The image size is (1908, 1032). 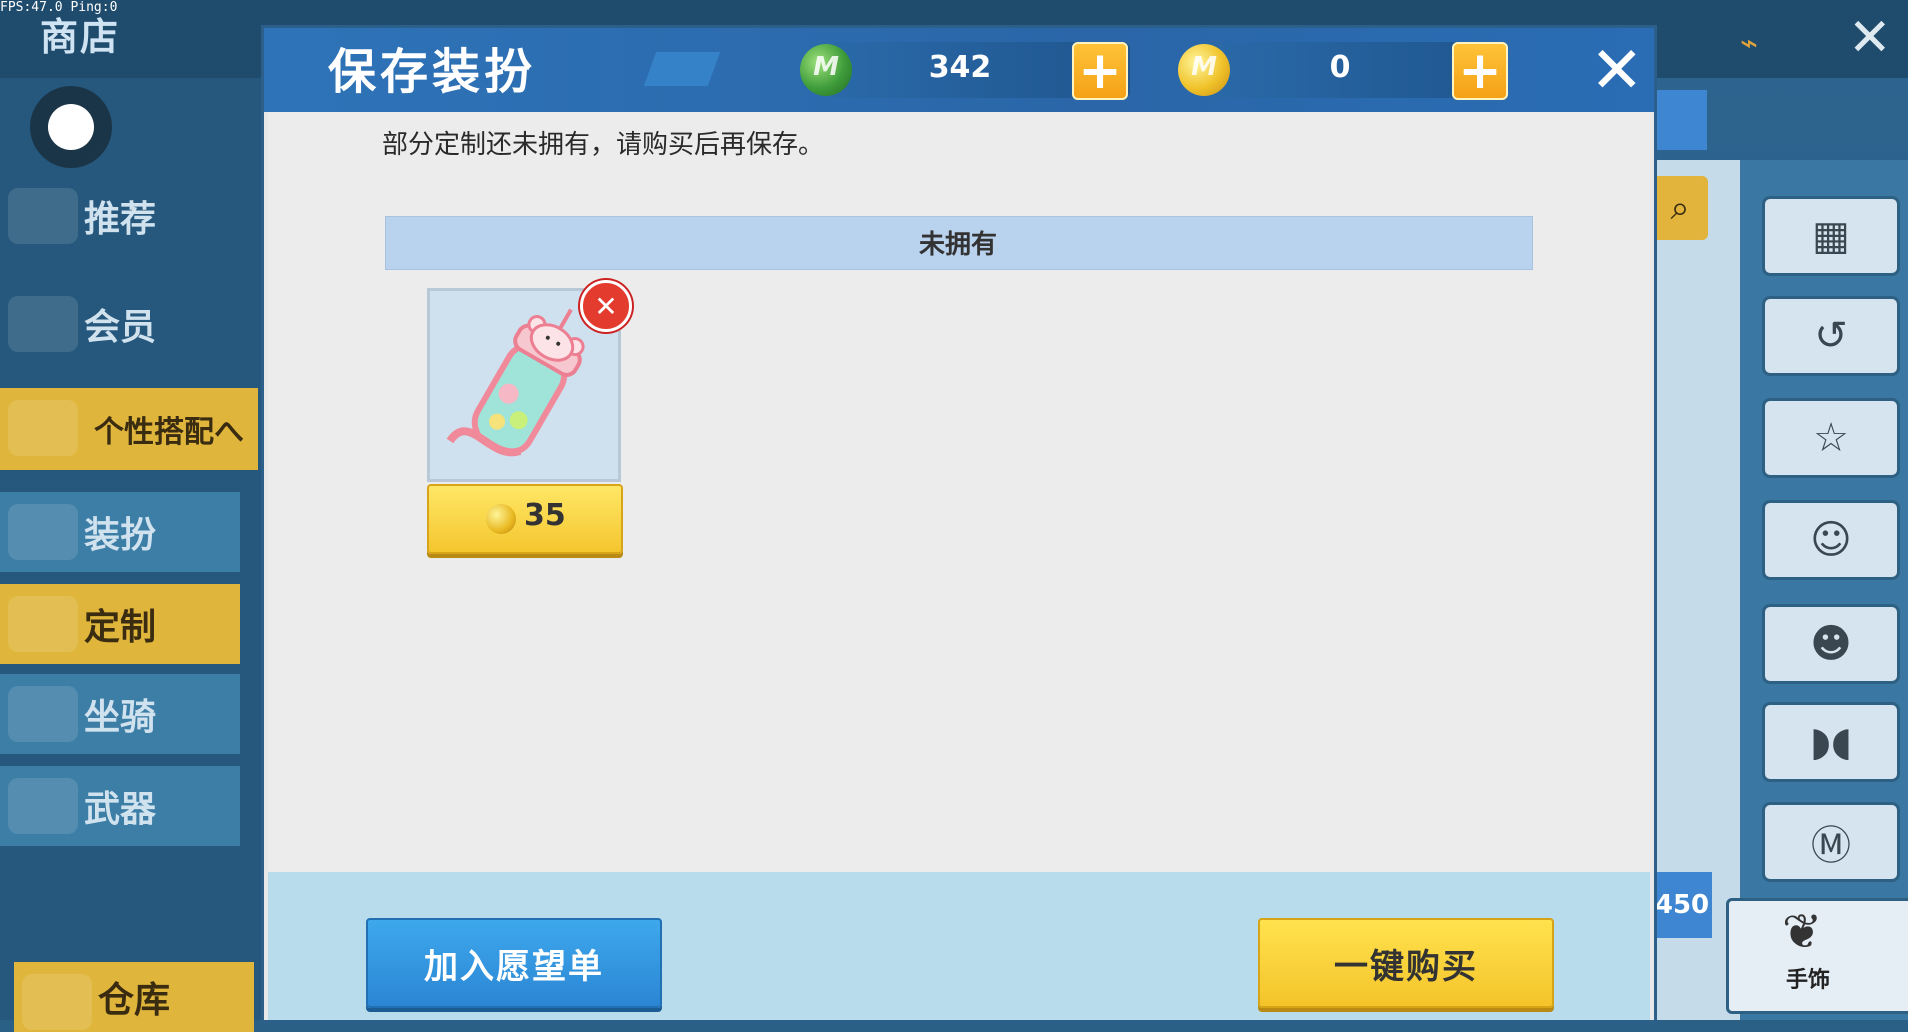 I want to click on buy-all-button: 一键购买, so click(x=1406, y=963).